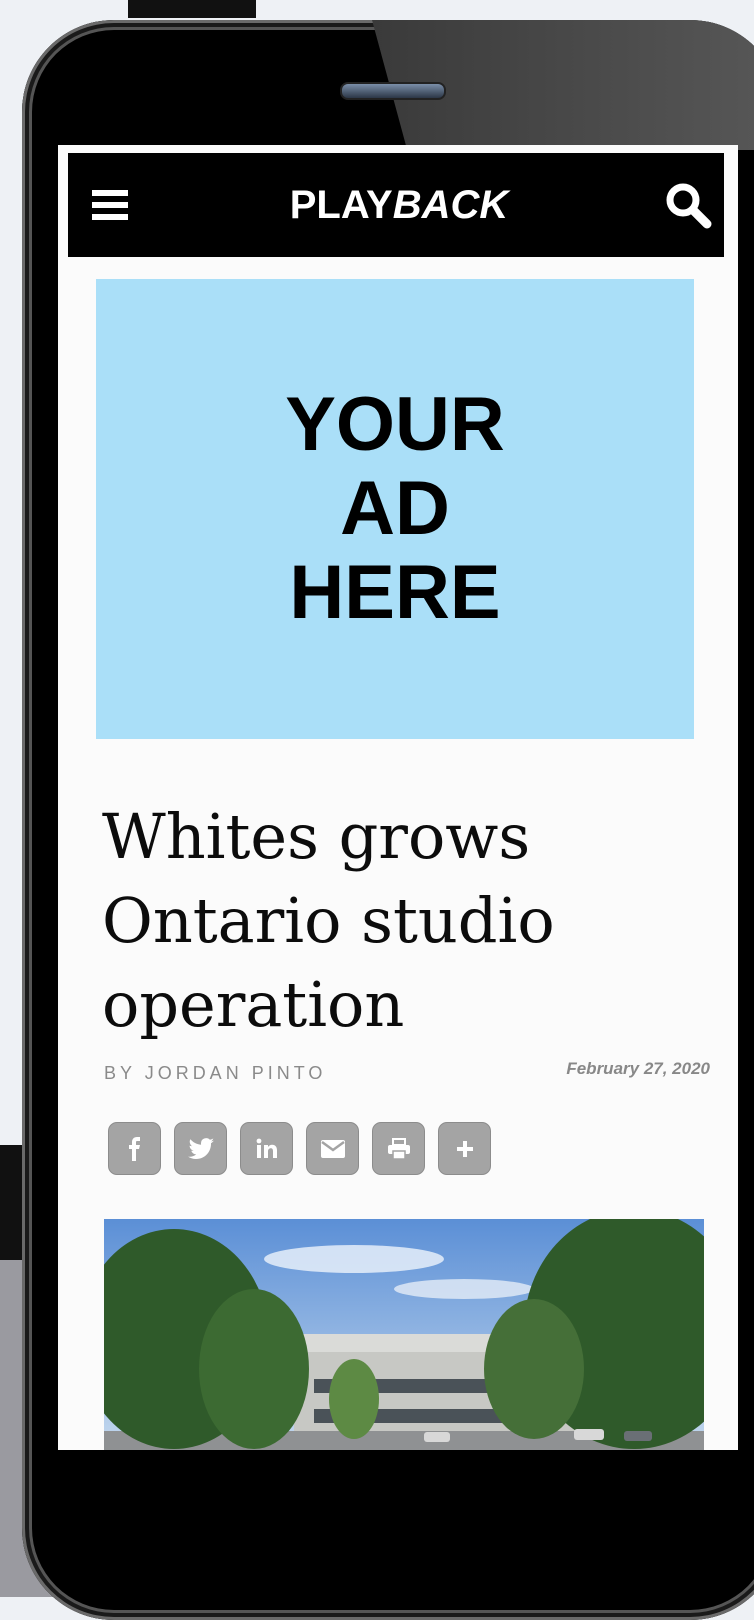  I want to click on site-header: PLAYBACK, so click(396, 205).